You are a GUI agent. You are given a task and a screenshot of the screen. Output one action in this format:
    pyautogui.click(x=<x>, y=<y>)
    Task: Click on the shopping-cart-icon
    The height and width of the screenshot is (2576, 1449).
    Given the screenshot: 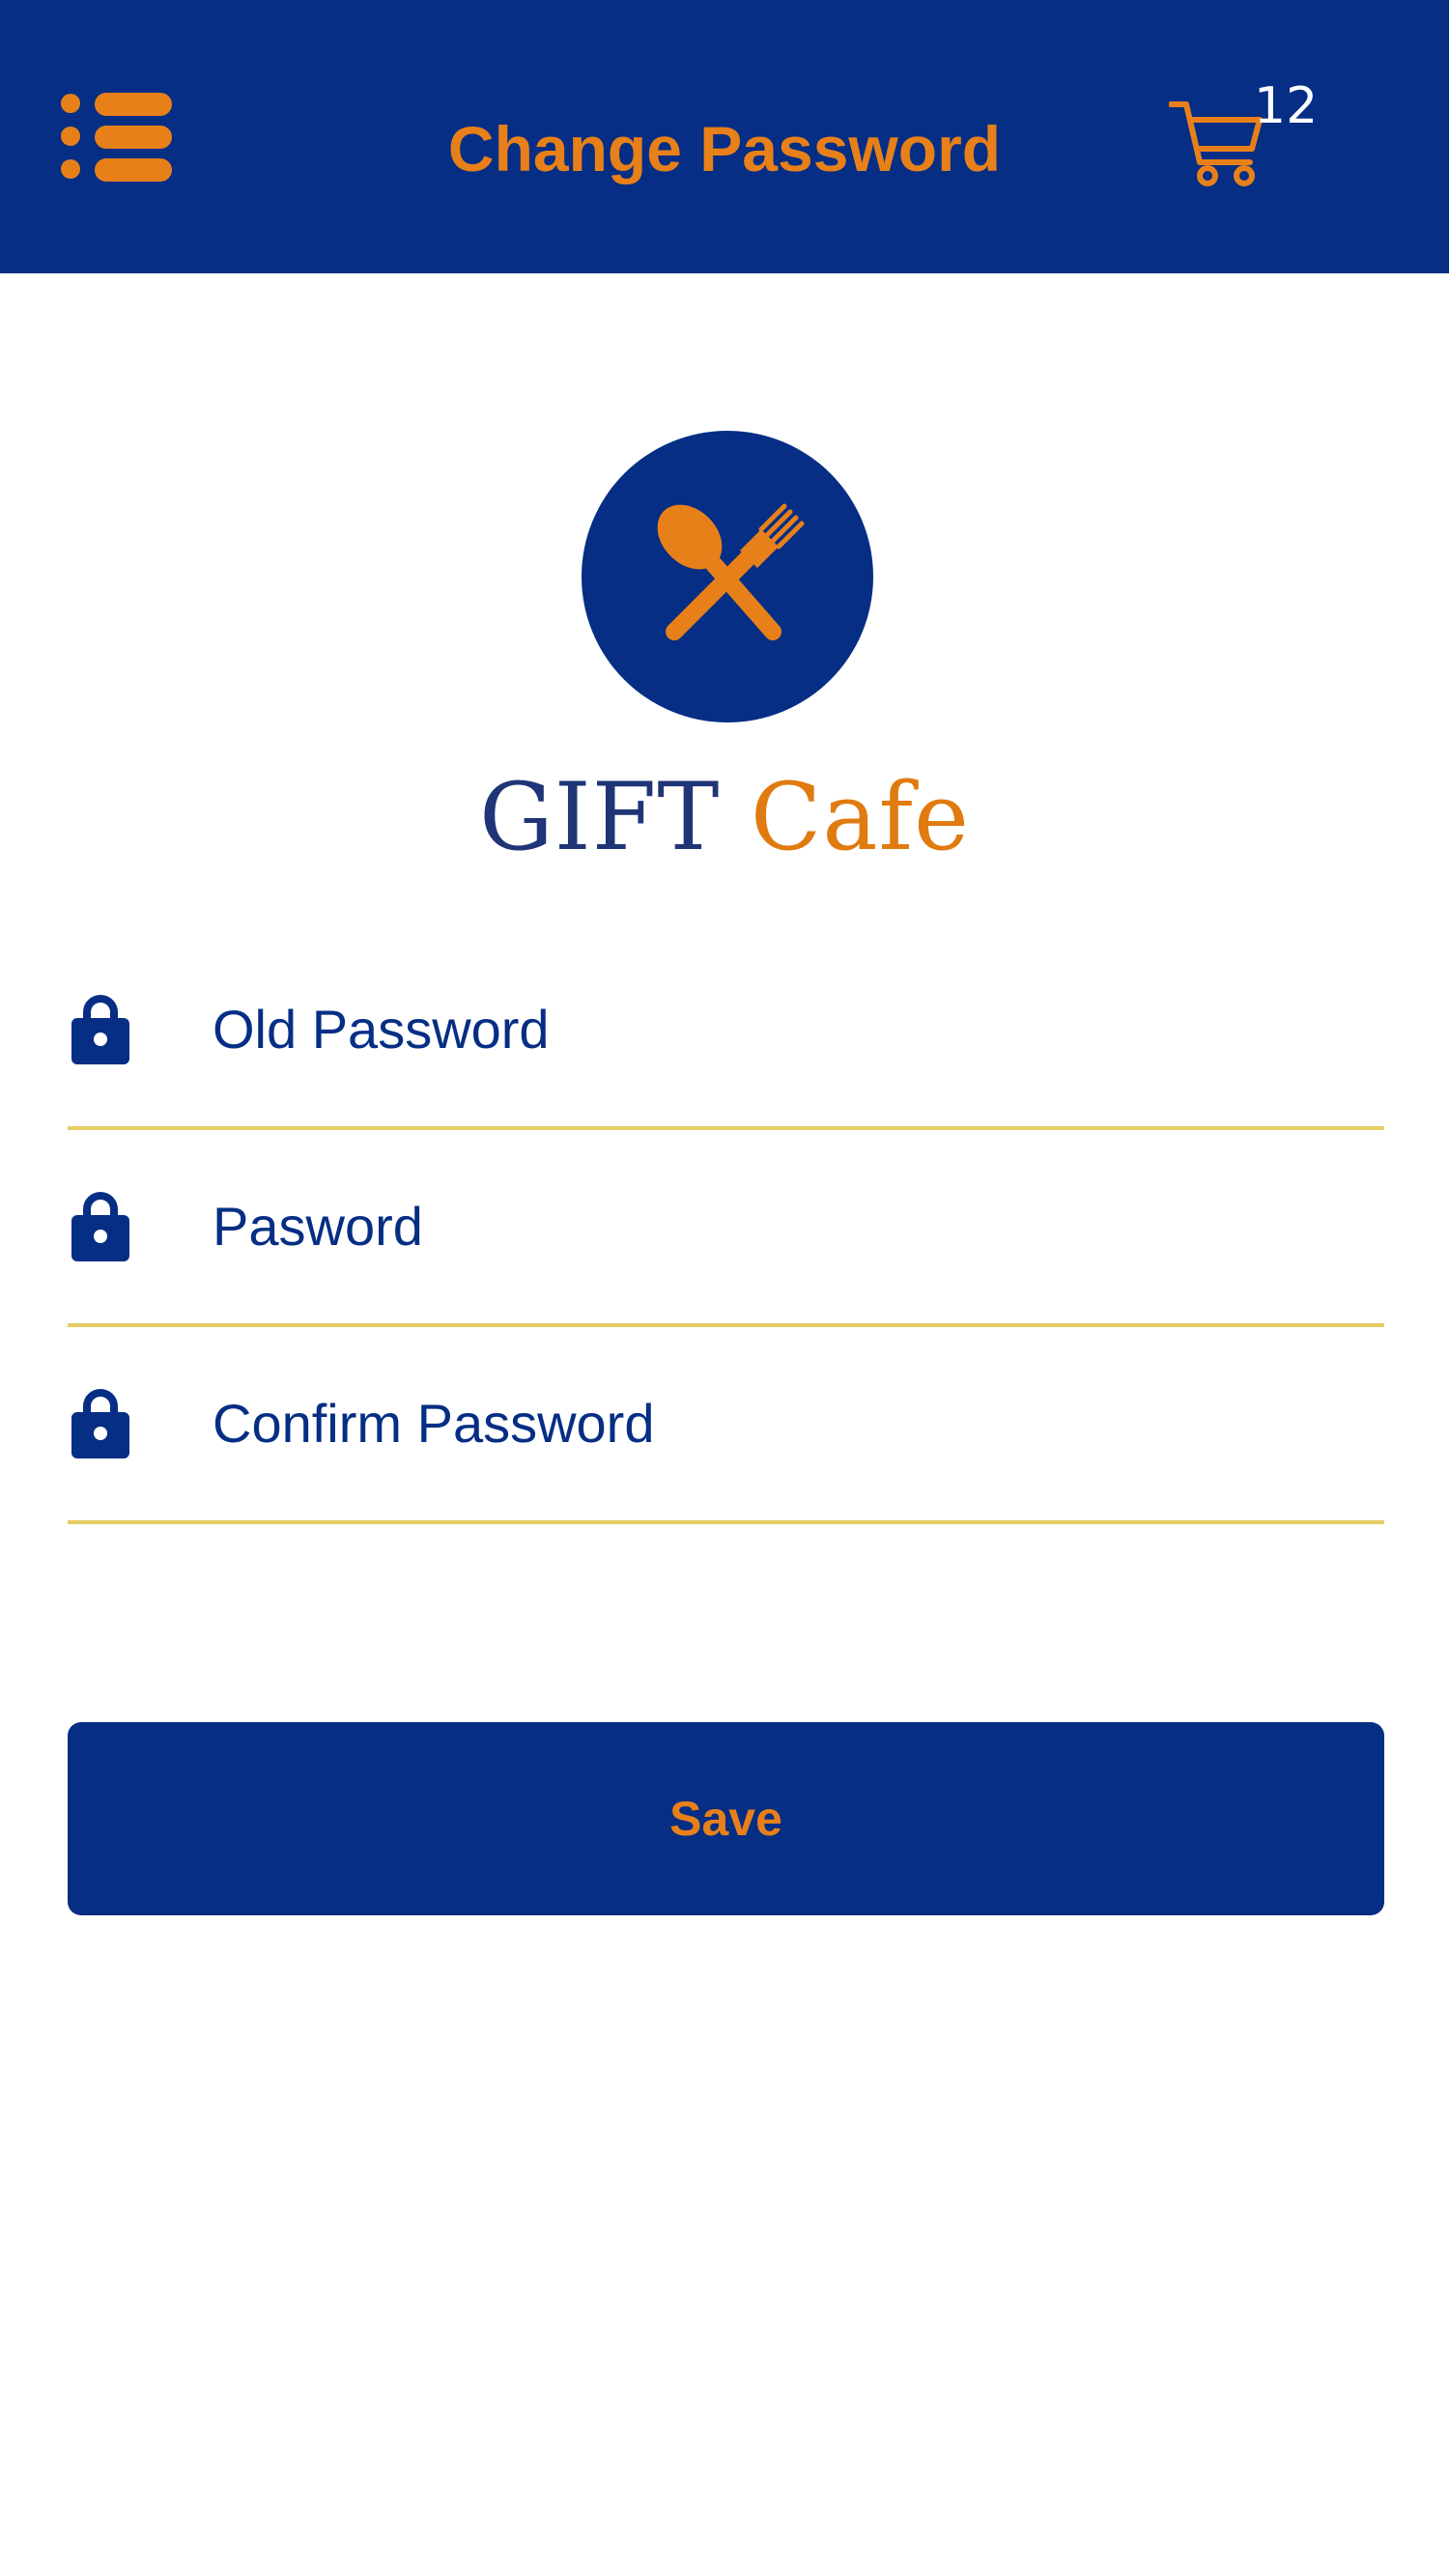 What is the action you would take?
    pyautogui.click(x=1216, y=143)
    